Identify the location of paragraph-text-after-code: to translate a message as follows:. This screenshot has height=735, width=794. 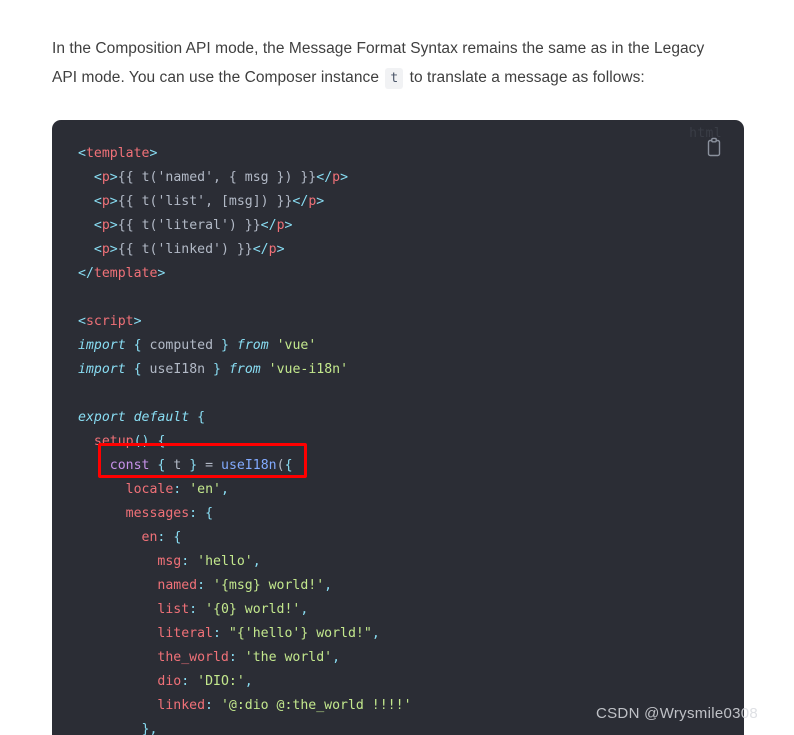
(525, 77).